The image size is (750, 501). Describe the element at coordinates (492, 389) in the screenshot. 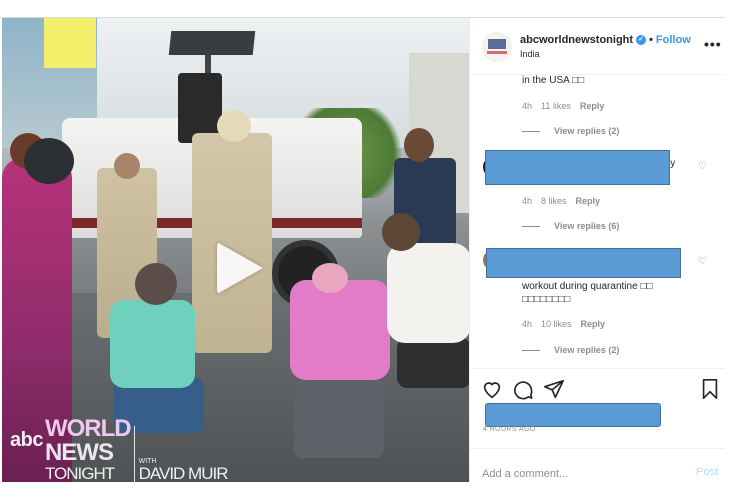

I see `heart-icon` at that location.